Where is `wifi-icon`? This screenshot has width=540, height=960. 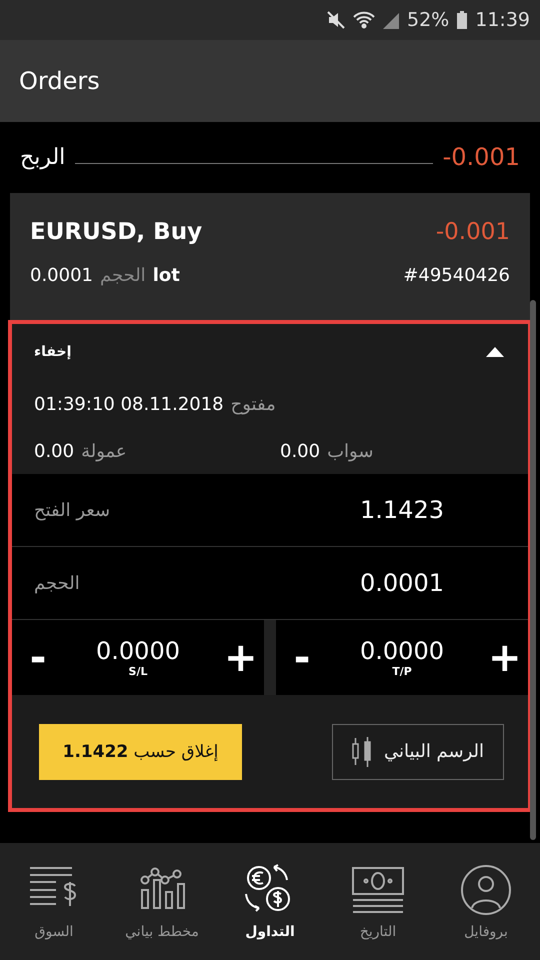
wifi-icon is located at coordinates (364, 20).